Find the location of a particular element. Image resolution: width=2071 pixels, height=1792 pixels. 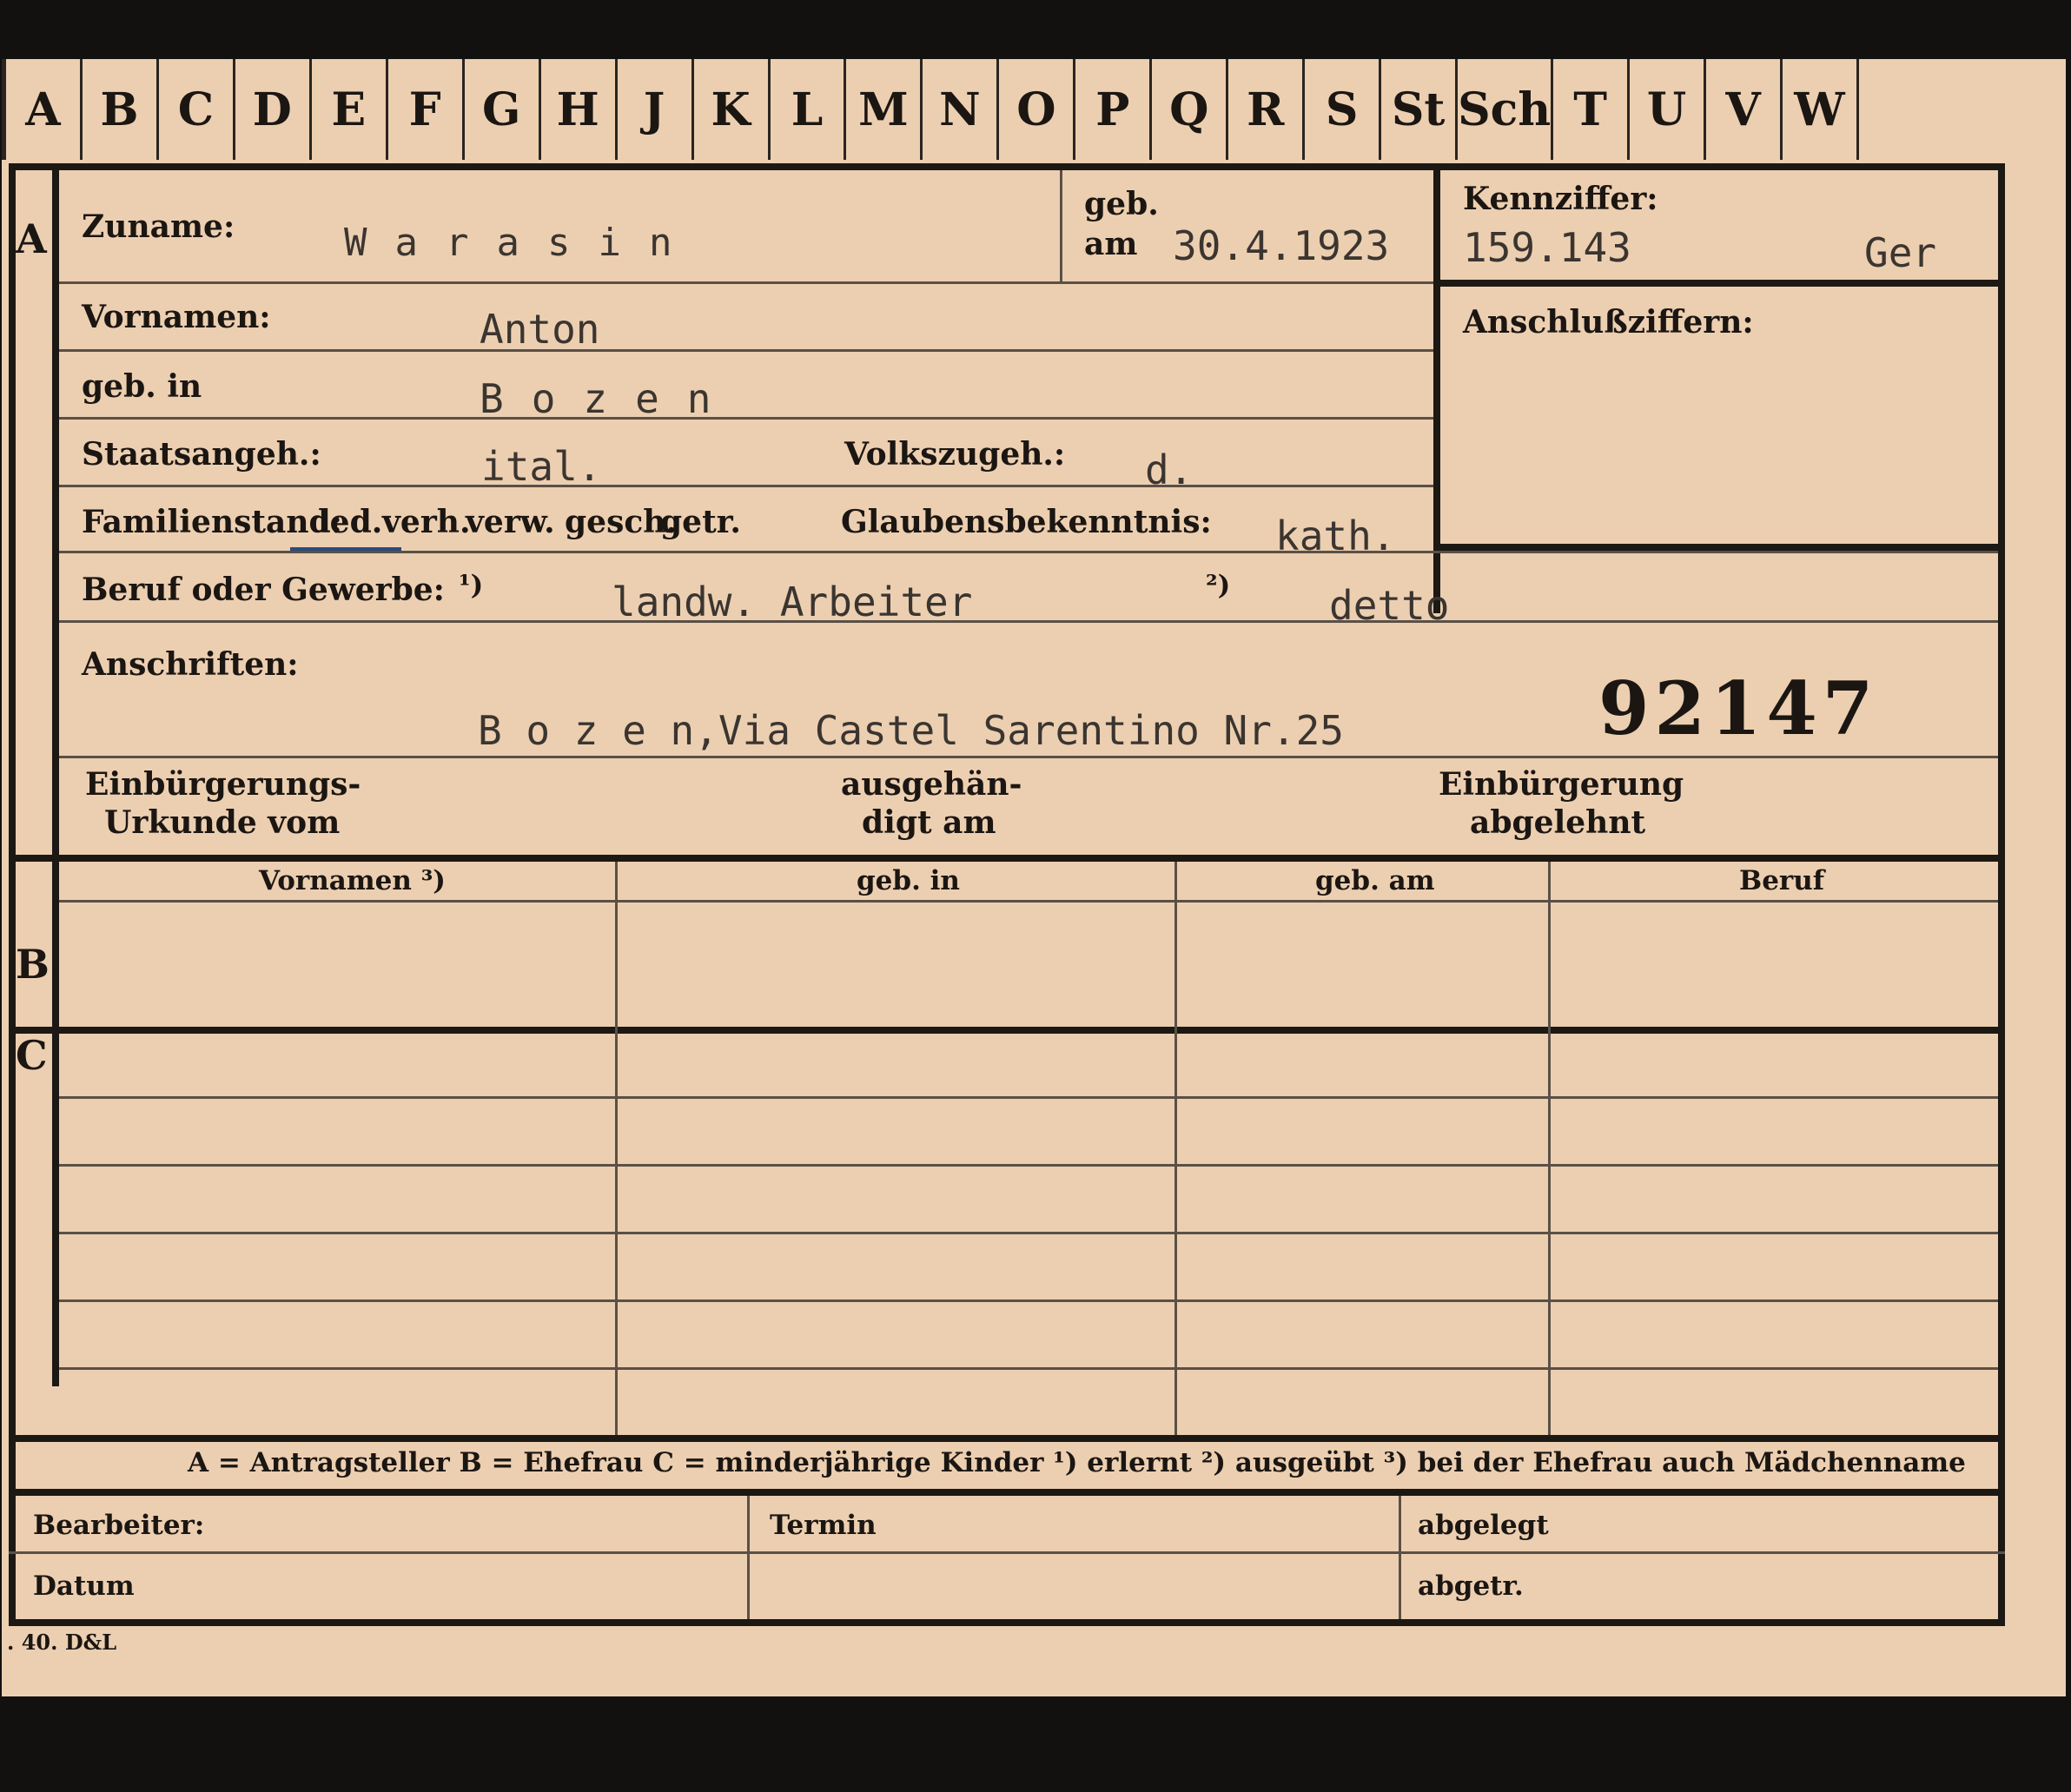

vornamen-label: Vornamen: is located at coordinates (176, 317).